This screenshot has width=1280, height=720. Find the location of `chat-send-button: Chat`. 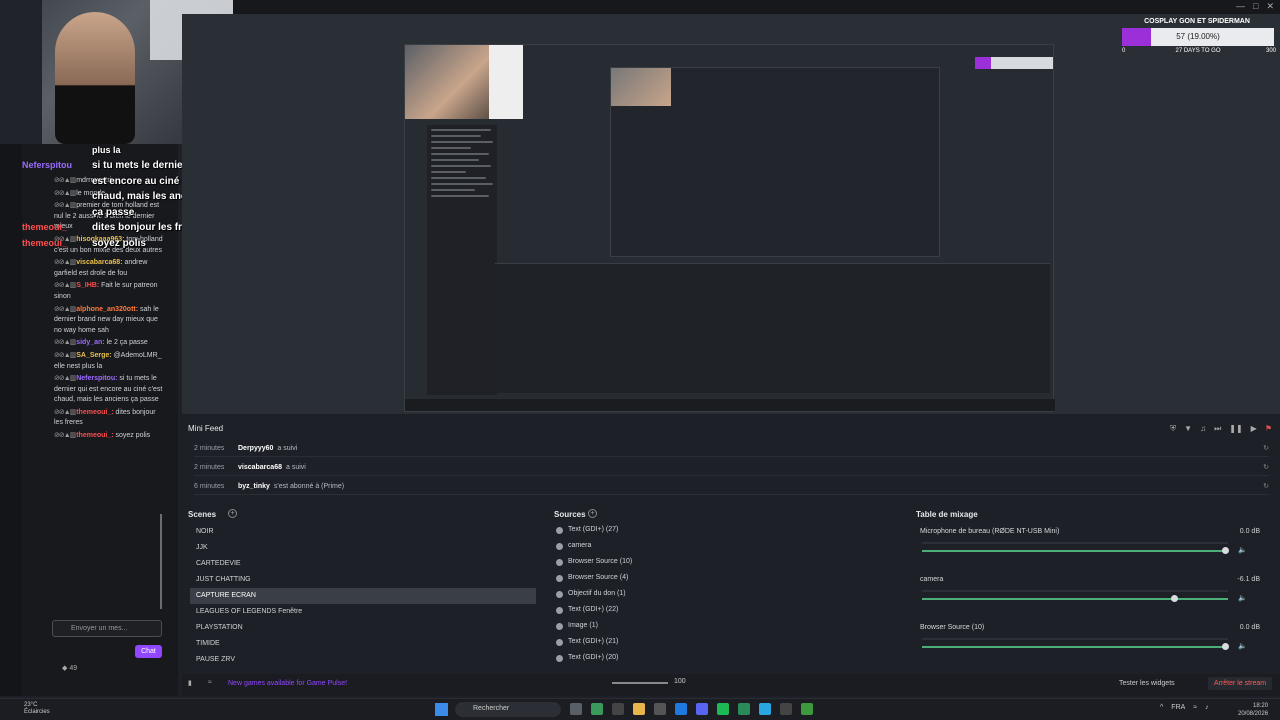

chat-send-button: Chat is located at coordinates (148, 651).